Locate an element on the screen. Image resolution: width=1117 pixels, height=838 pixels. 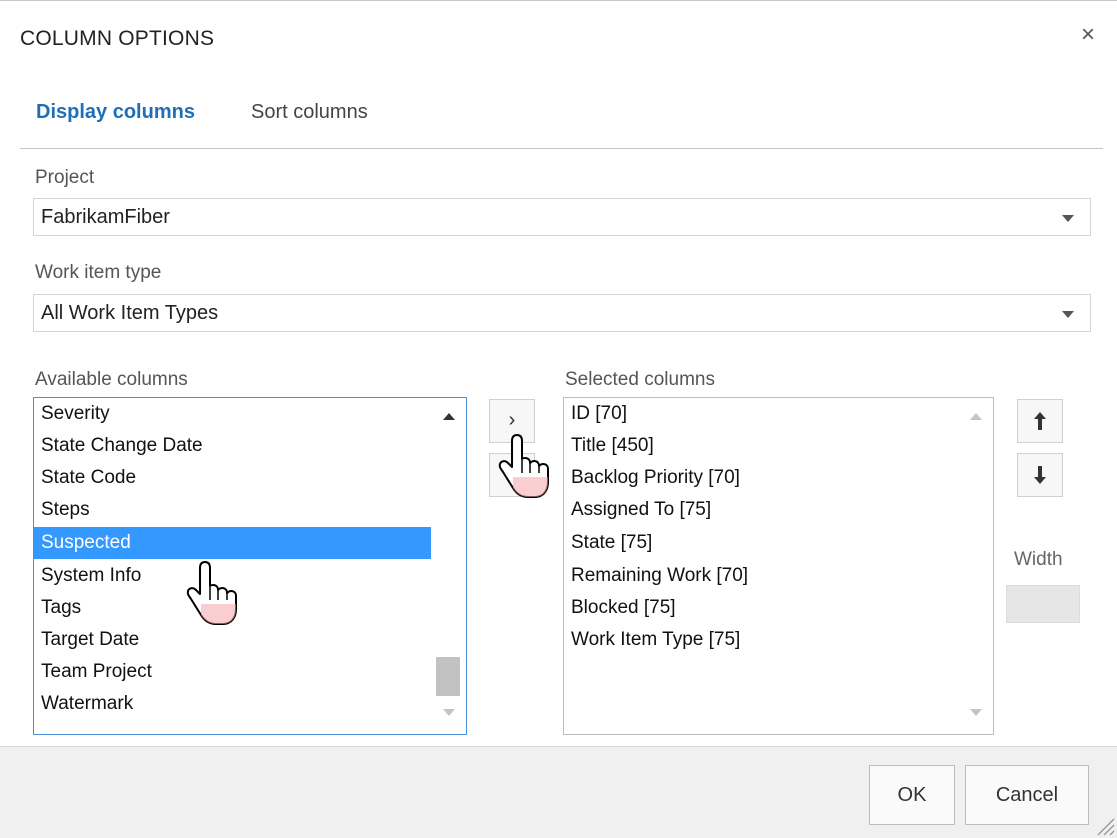
scrollbar-thumb is located at coordinates (448, 676).